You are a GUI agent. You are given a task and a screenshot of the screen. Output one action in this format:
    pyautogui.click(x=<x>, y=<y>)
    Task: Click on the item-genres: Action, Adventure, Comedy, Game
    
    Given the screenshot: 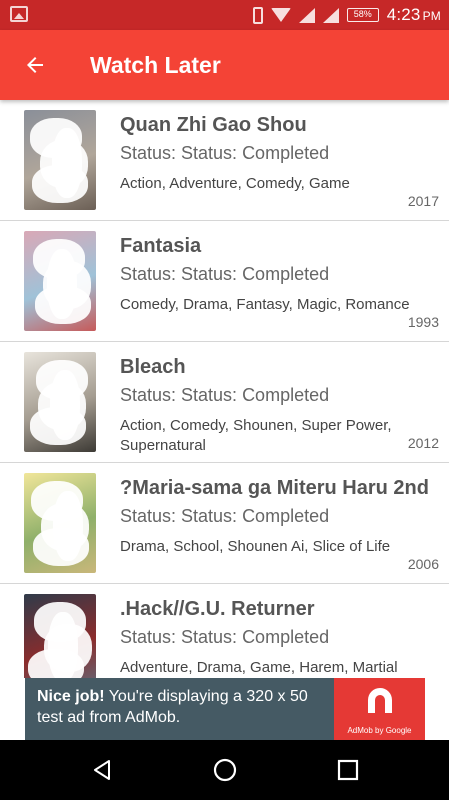 What is the action you would take?
    pyautogui.click(x=235, y=183)
    